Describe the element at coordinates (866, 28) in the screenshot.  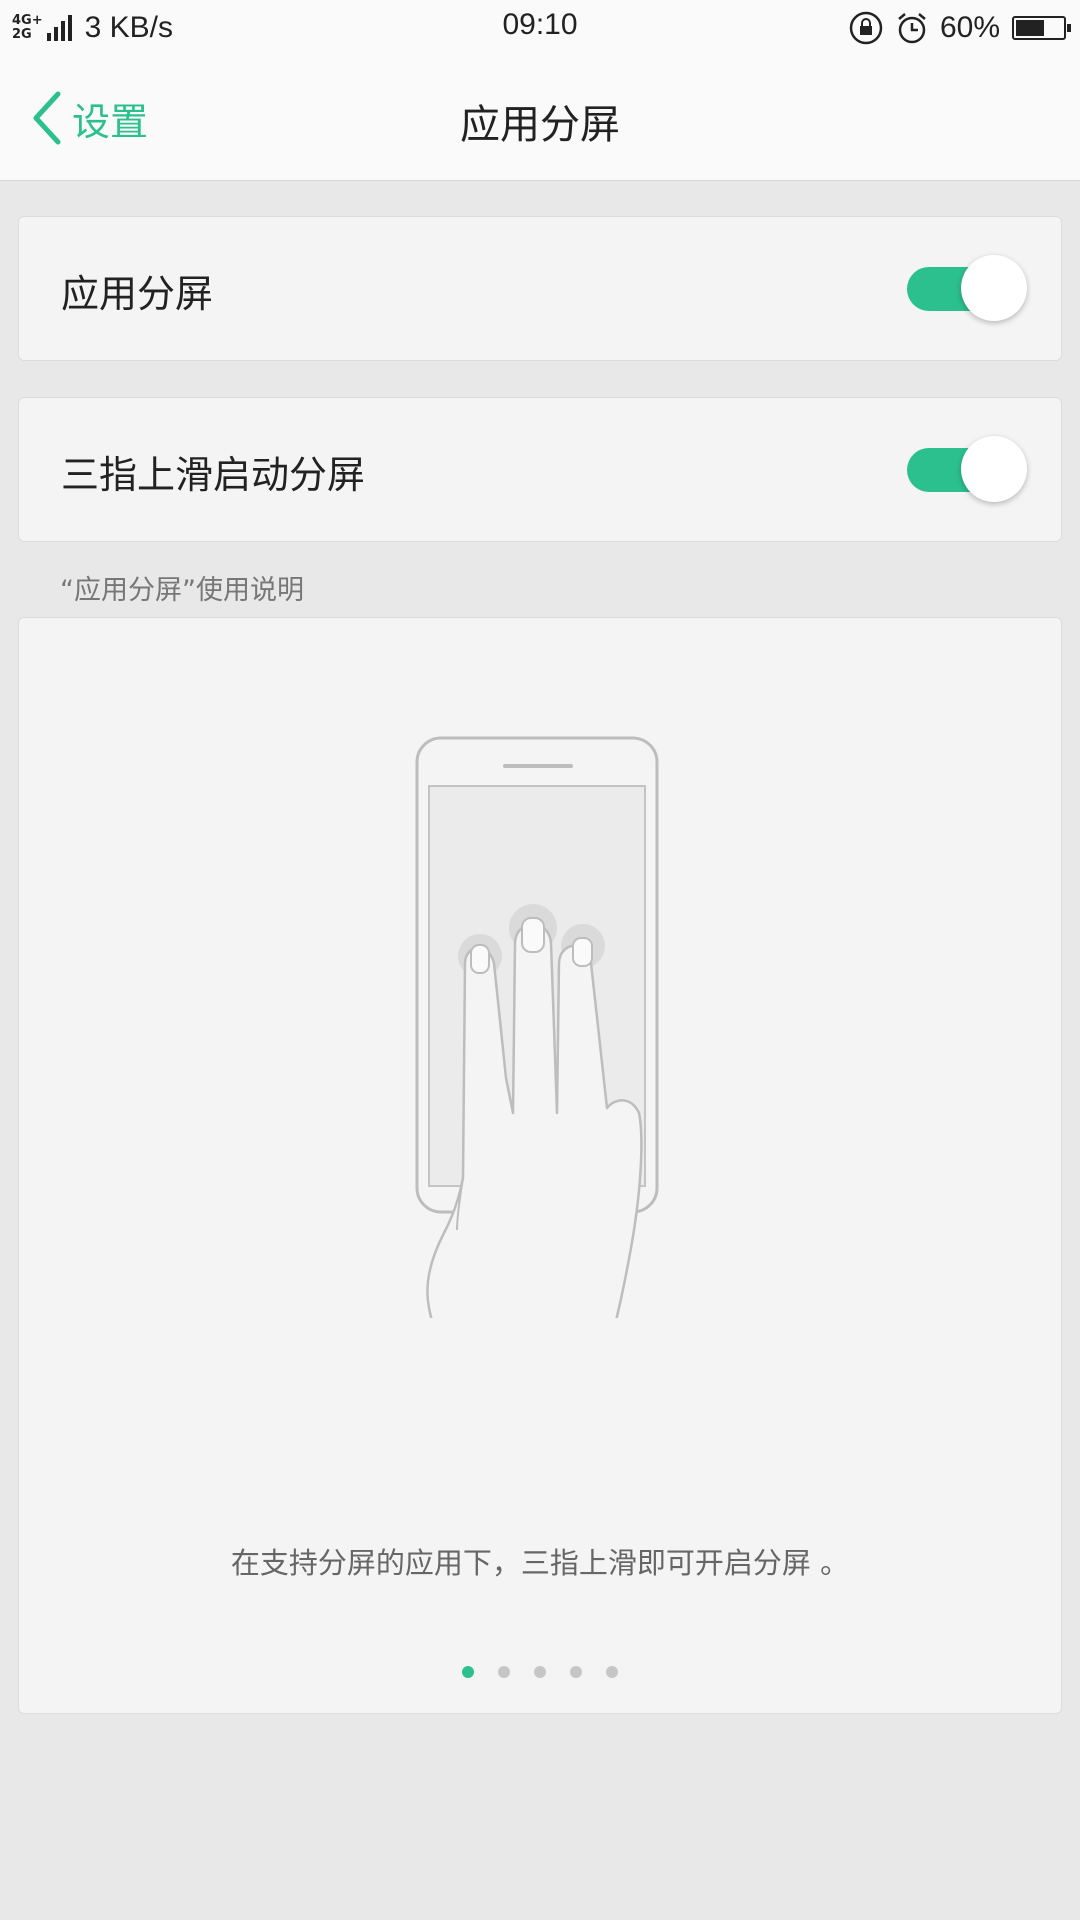
I see `rotation-lock-icon` at that location.